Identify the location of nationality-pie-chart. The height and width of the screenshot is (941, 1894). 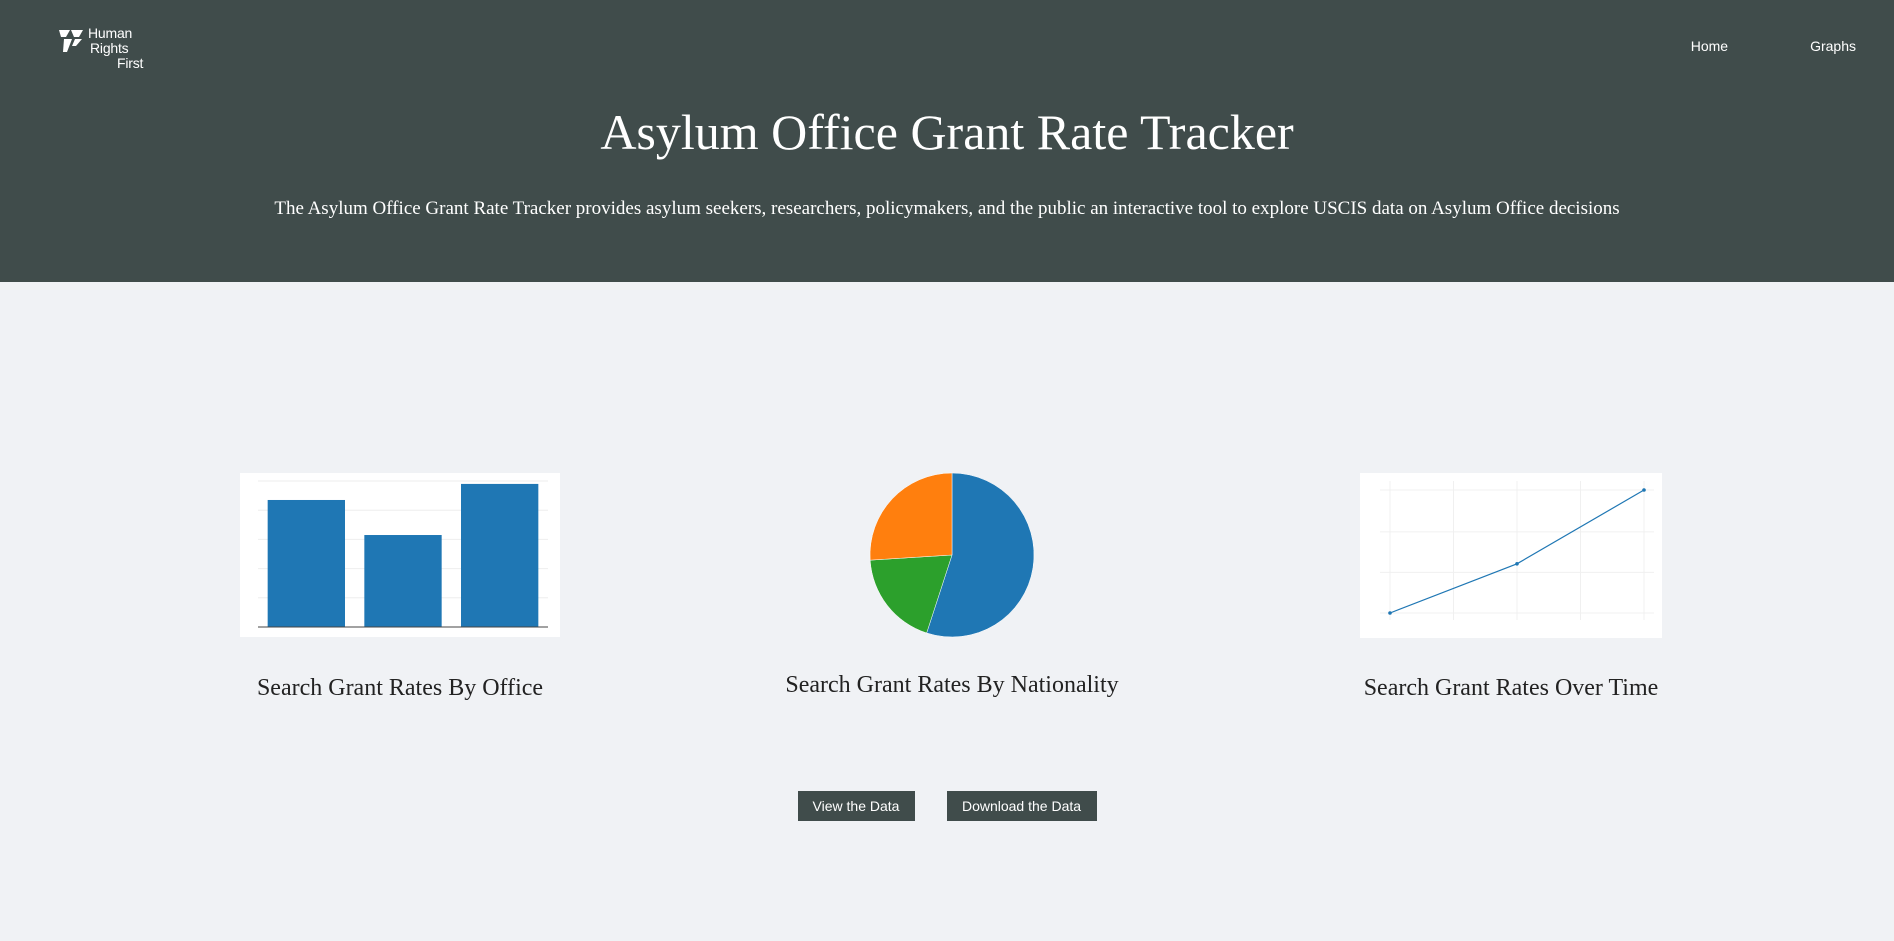
(952, 555).